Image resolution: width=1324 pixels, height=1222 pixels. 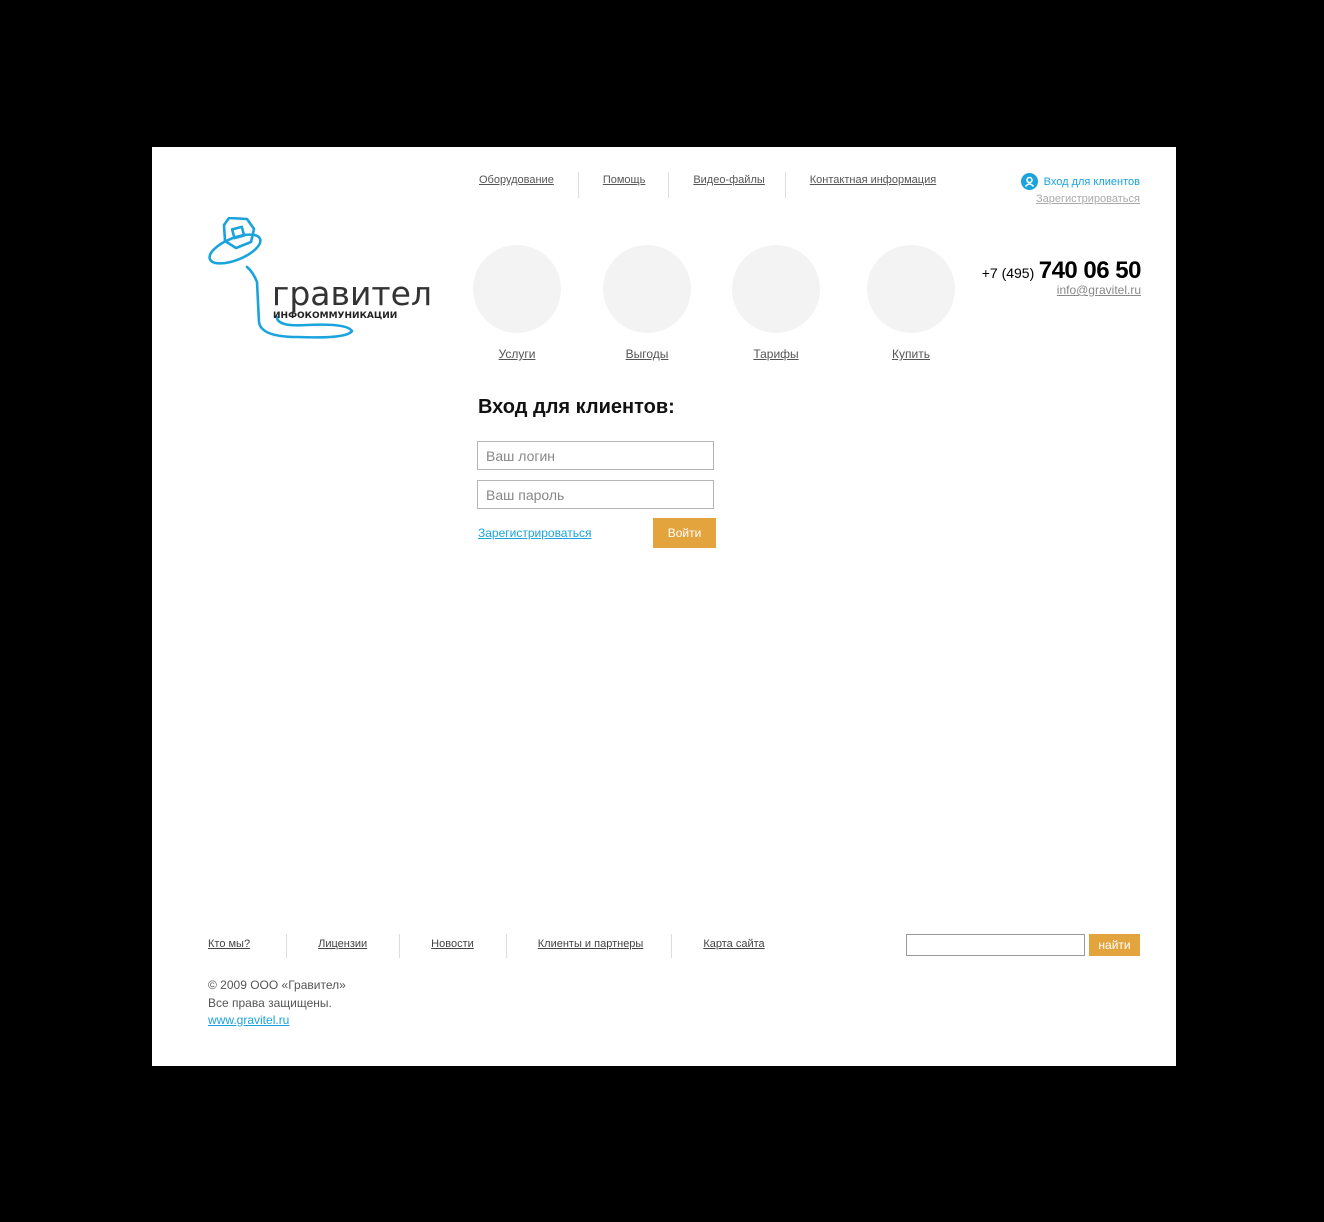 What do you see at coordinates (1090, 270) in the screenshot?
I see `phone-number: 740 06 50` at bounding box center [1090, 270].